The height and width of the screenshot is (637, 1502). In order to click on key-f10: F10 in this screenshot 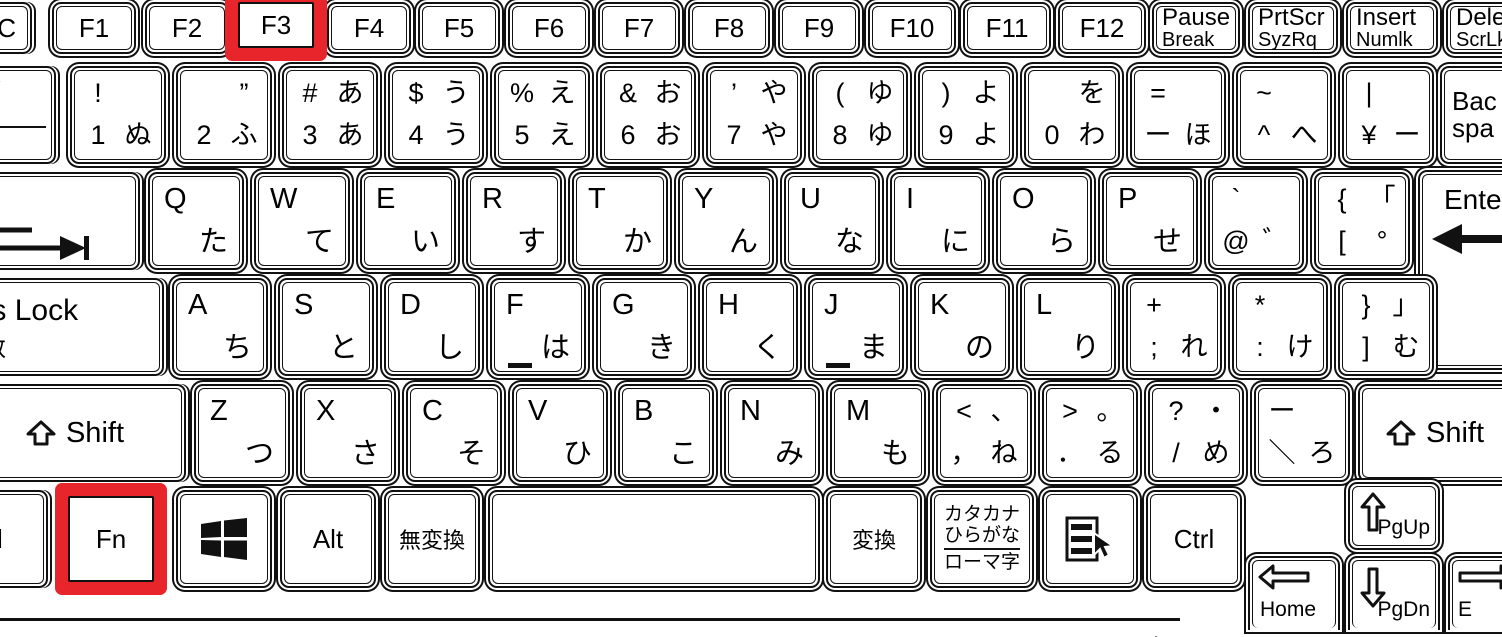, I will do `click(912, 28)`.